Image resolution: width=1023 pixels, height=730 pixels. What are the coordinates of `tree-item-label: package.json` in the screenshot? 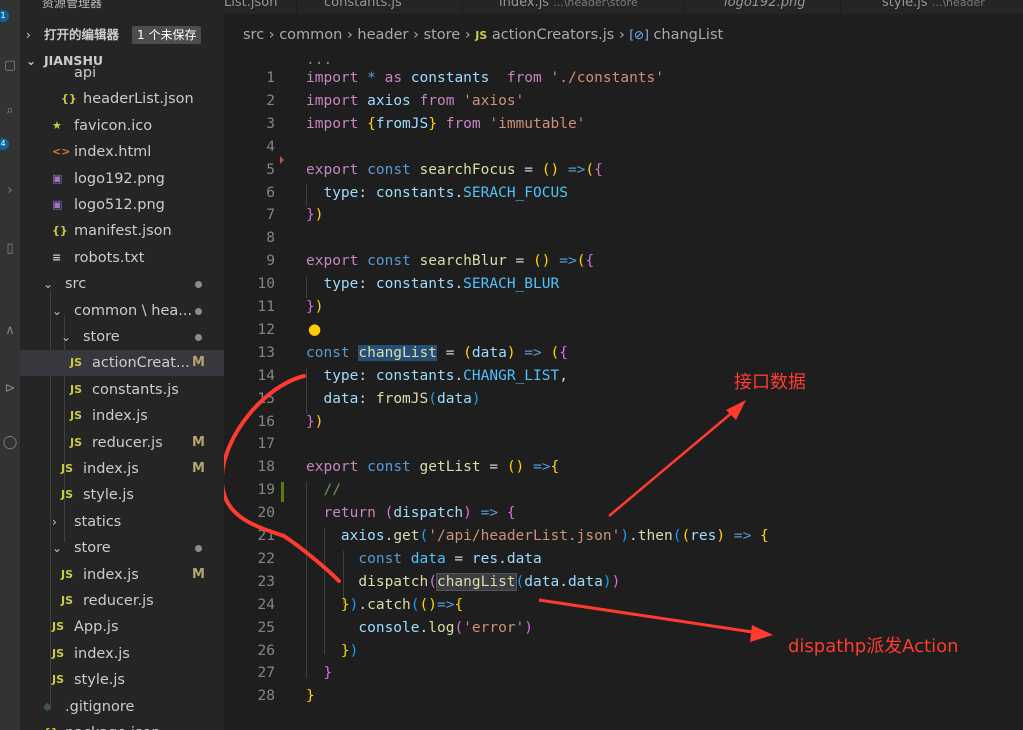 It's located at (112, 725).